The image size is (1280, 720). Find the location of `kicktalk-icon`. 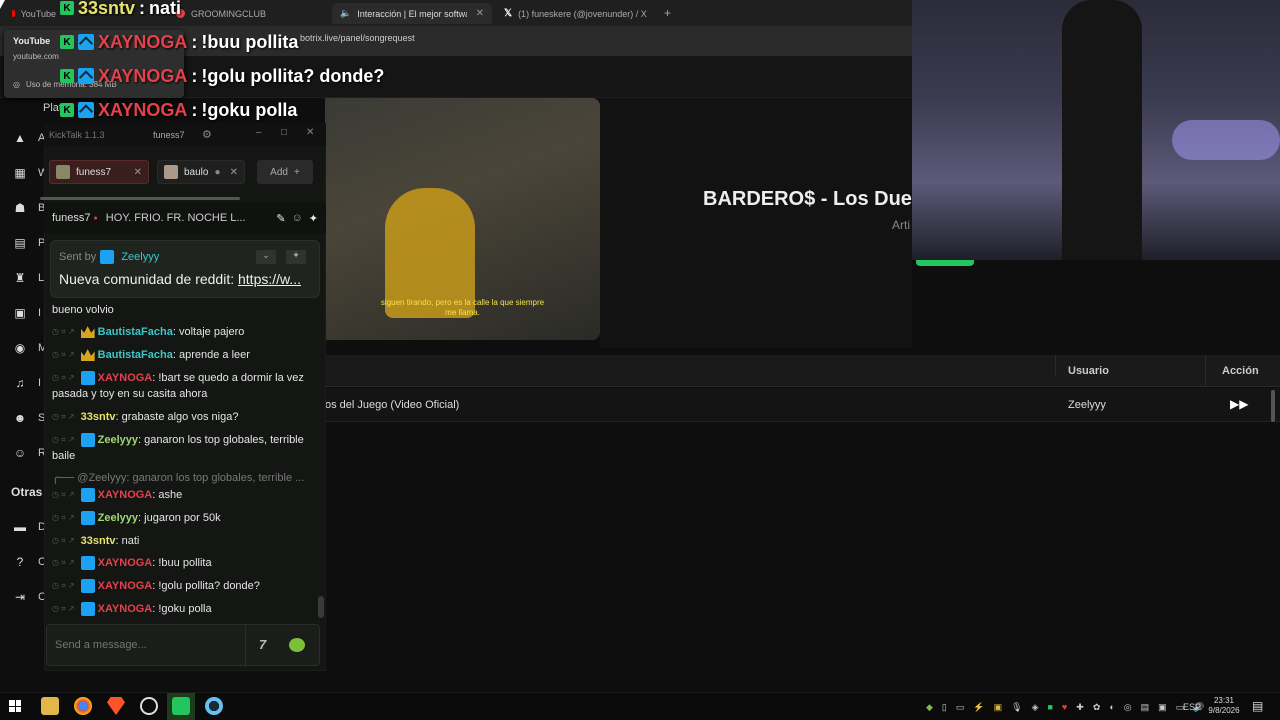

kicktalk-icon is located at coordinates (181, 706).